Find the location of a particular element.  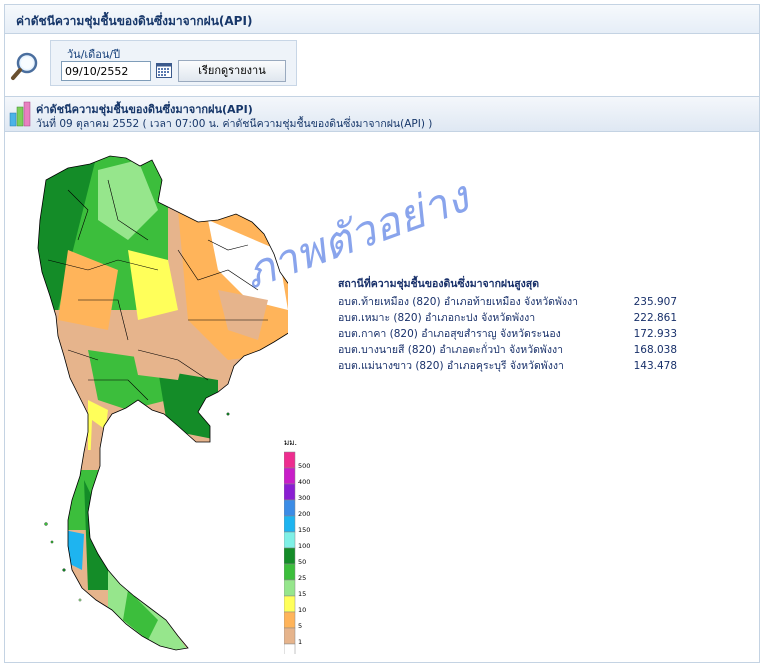

legend-label: 150 is located at coordinates (304, 530).